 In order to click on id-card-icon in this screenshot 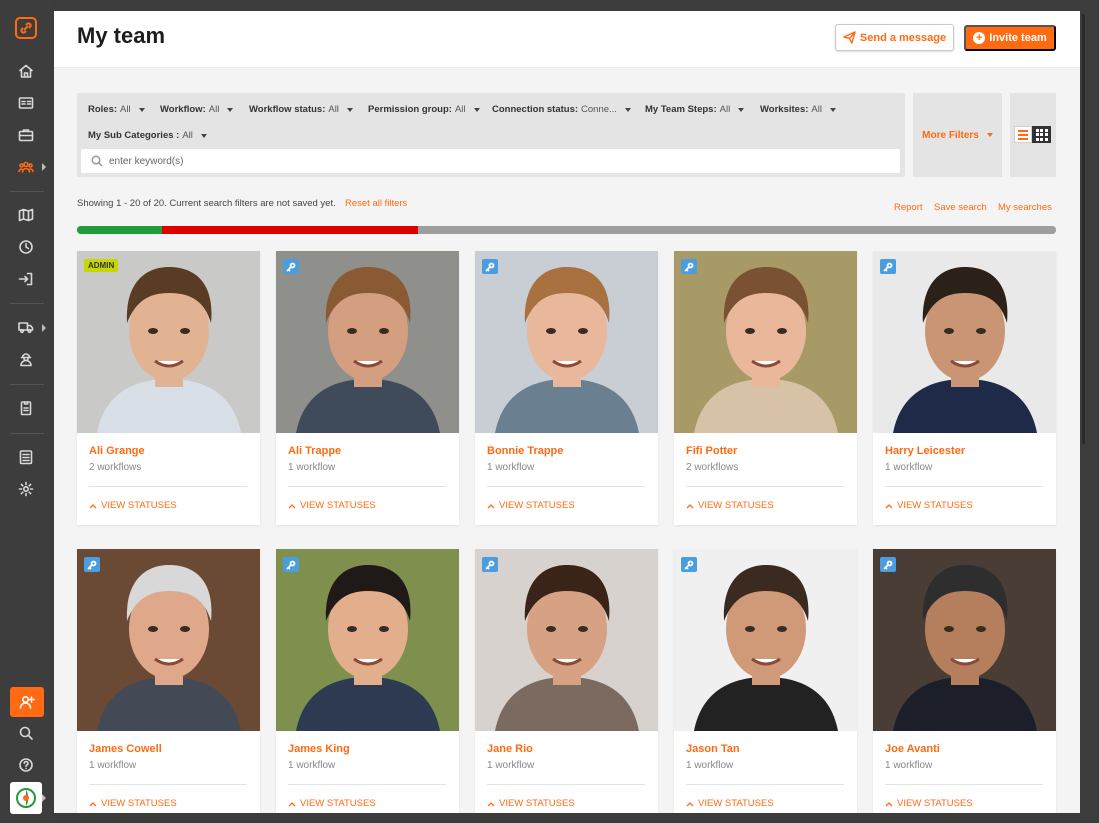, I will do `click(26, 103)`.